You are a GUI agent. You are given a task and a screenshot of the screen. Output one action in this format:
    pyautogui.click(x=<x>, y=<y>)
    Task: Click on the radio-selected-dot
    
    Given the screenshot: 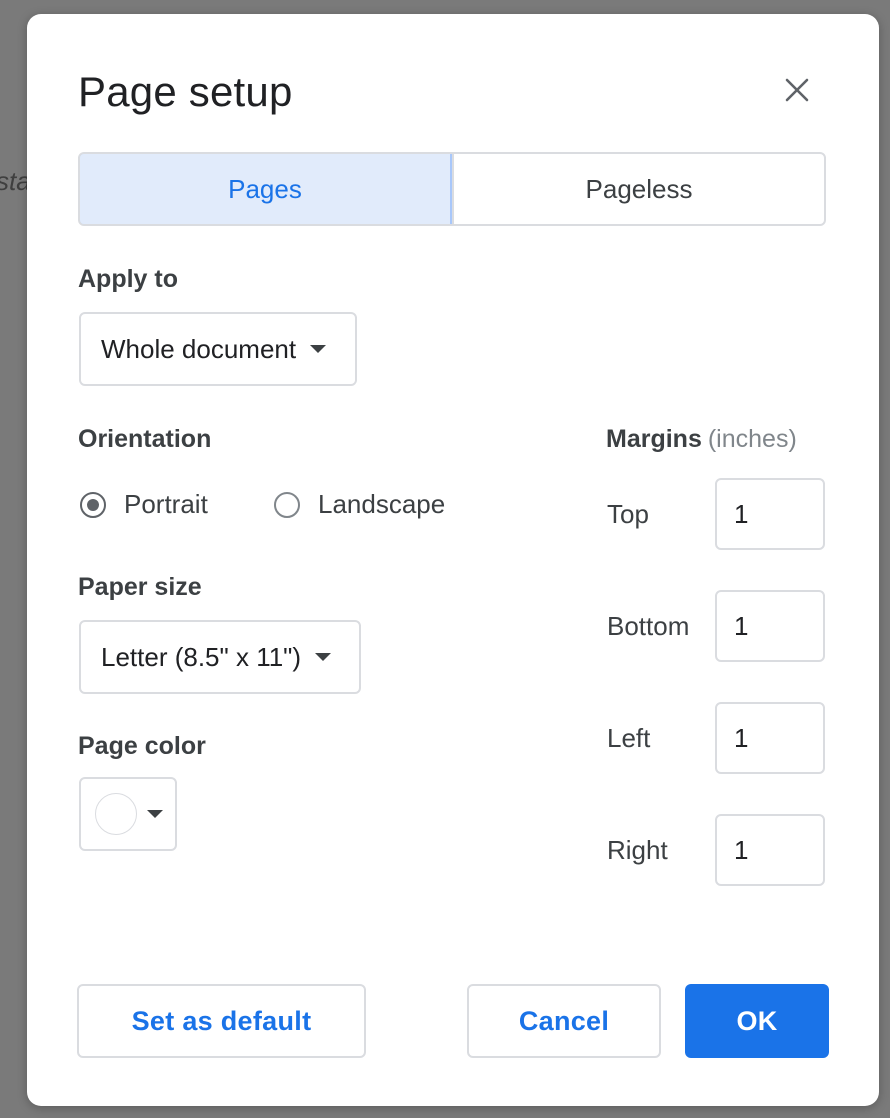 What is the action you would take?
    pyautogui.click(x=93, y=504)
    